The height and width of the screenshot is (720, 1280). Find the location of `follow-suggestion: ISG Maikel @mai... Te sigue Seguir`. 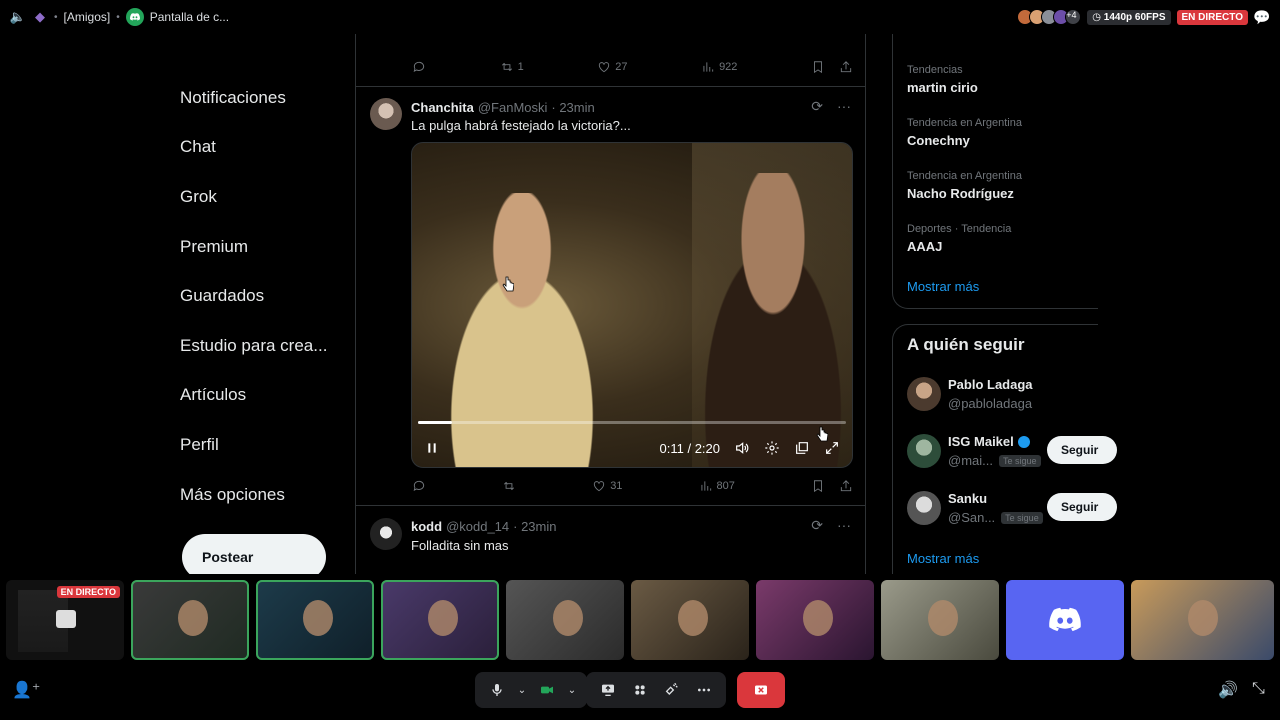

follow-suggestion: ISG Maikel @mai... Te sigue Seguir is located at coordinates (1012, 454).